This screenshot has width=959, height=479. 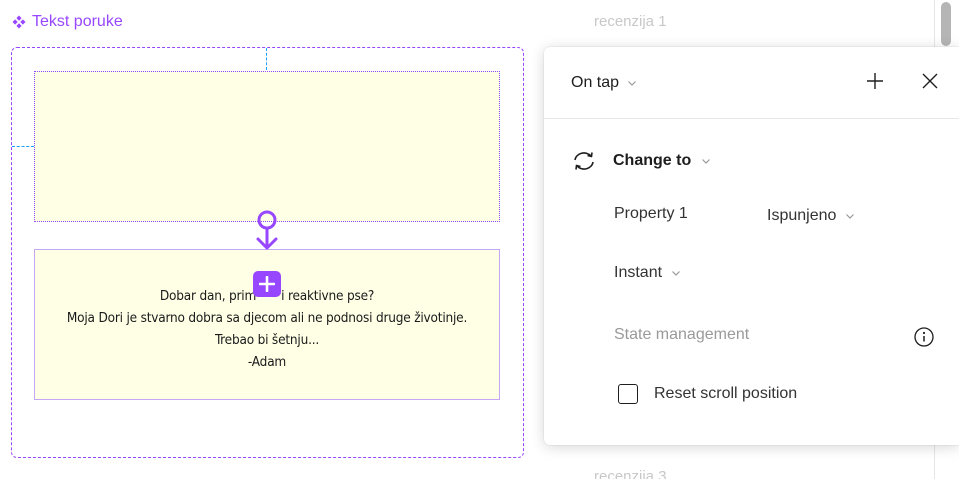 I want to click on message-text-part: i reaktivne pse?, so click(x=328, y=295).